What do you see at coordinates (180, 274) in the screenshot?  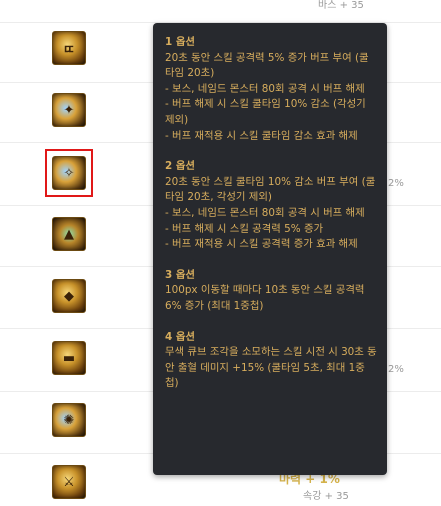 I see `option-title: 3 옵션` at bounding box center [180, 274].